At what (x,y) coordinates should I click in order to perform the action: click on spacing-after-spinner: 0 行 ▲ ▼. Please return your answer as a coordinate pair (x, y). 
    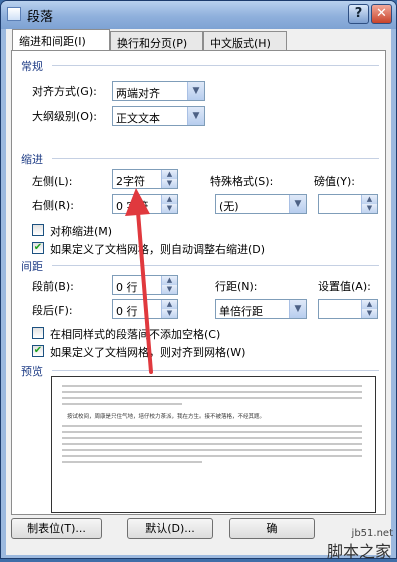
    Looking at the image, I should click on (145, 309).